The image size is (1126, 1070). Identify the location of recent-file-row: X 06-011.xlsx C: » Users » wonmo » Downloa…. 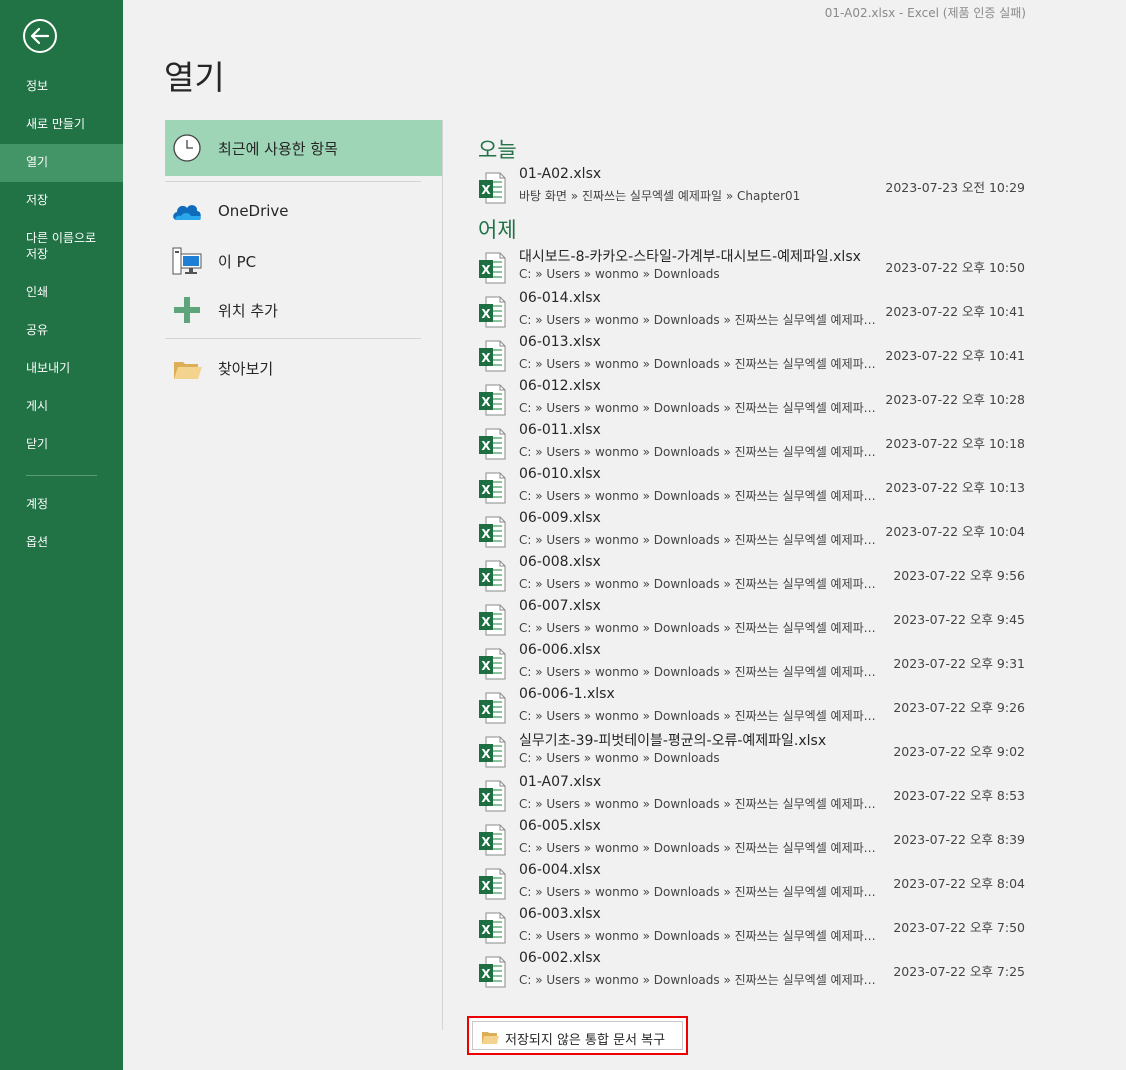
(755, 444).